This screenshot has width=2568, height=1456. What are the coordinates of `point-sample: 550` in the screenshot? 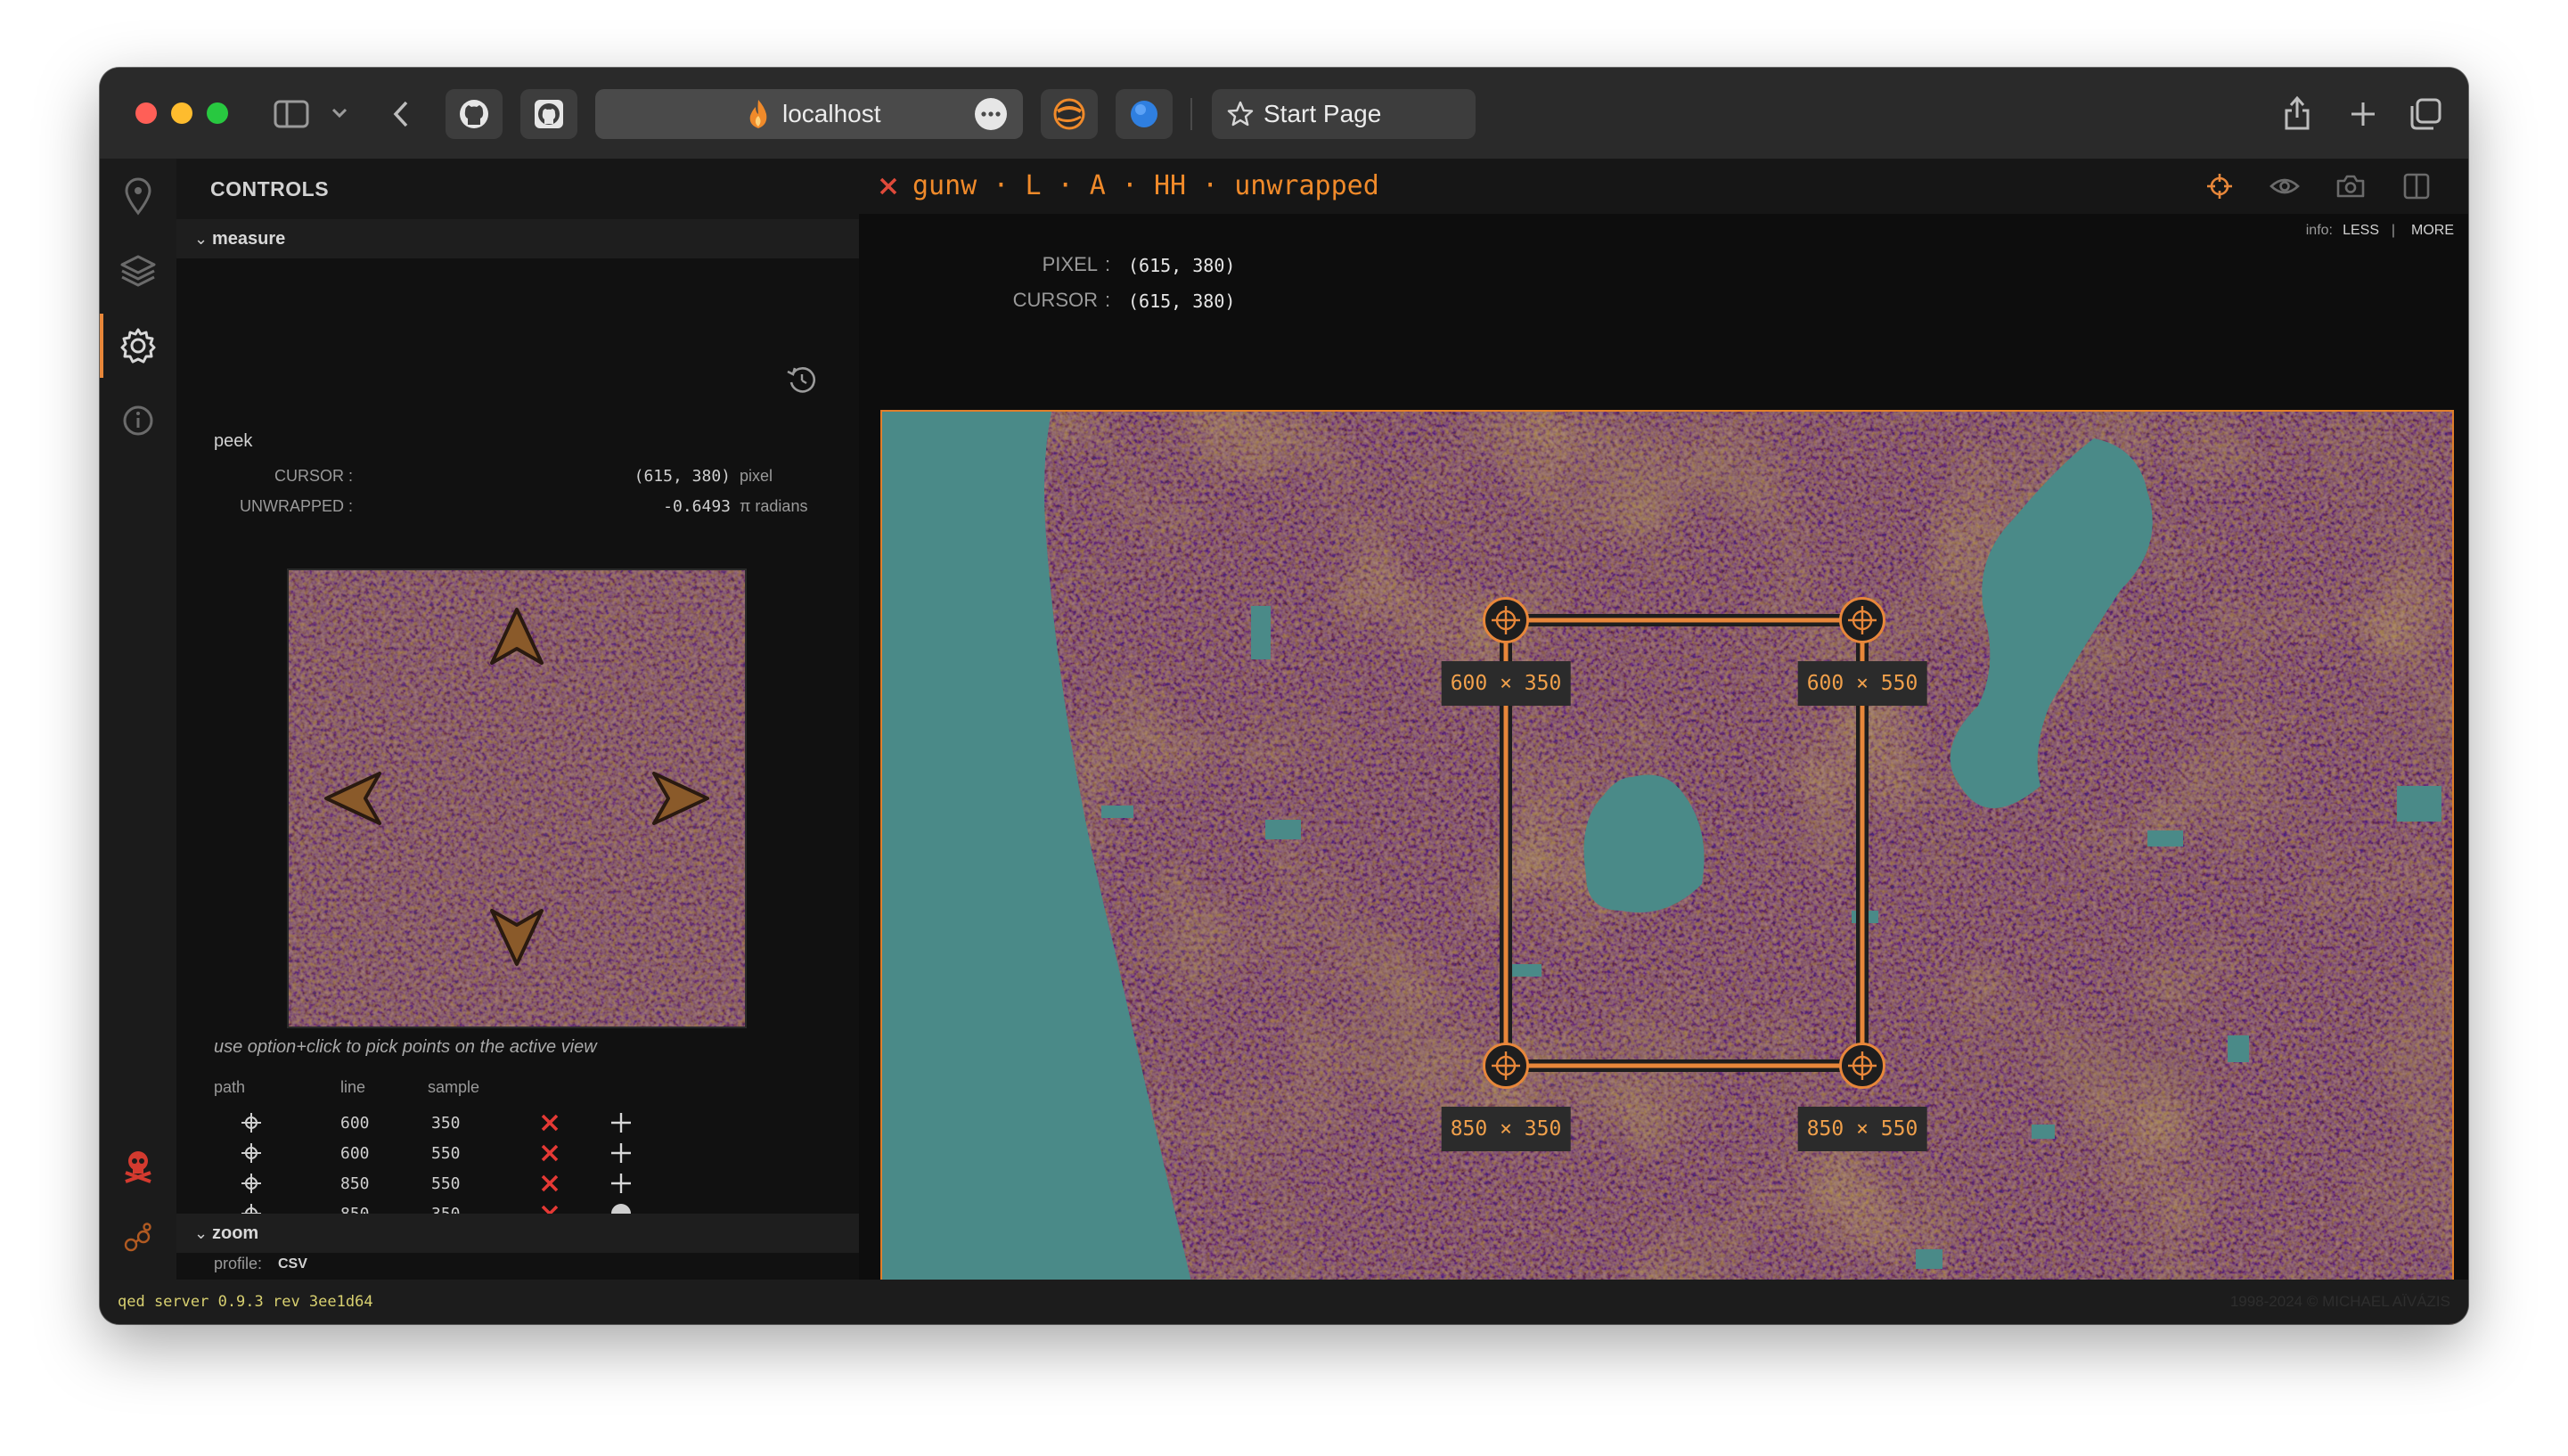 It's located at (446, 1183).